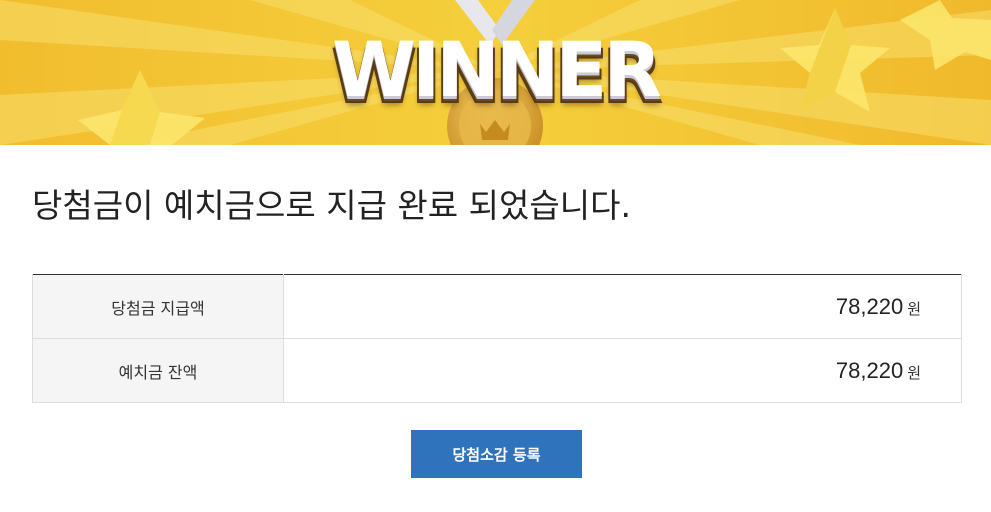 The image size is (991, 512). I want to click on winner-title: WINNER, so click(497, 69).